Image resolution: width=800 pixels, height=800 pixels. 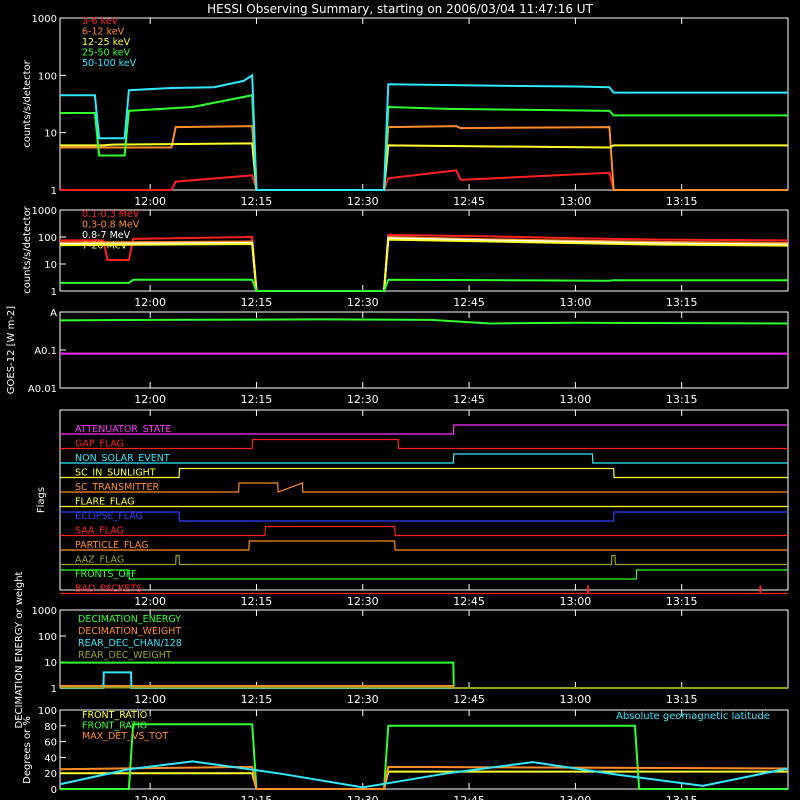 What do you see at coordinates (106, 235) in the screenshot?
I see `legend-entry: 0.8-7 MeV` at bounding box center [106, 235].